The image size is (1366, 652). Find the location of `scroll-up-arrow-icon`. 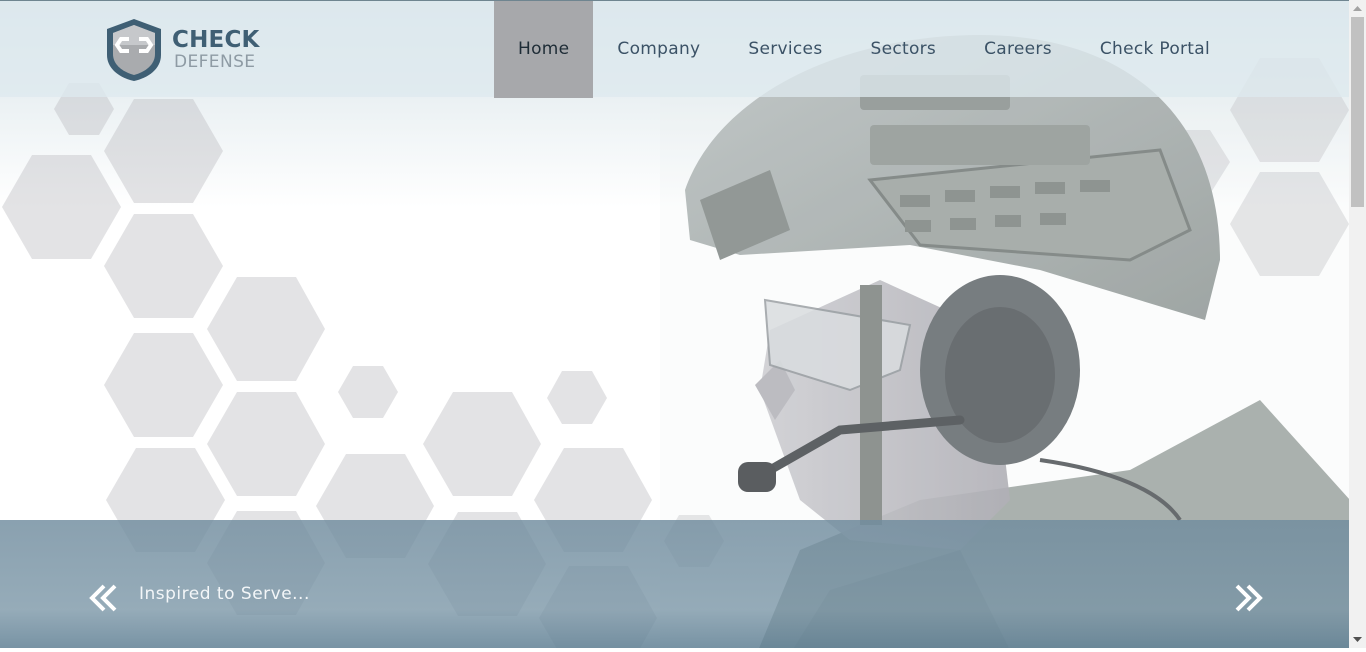

scroll-up-arrow-icon is located at coordinates (1357, 8).